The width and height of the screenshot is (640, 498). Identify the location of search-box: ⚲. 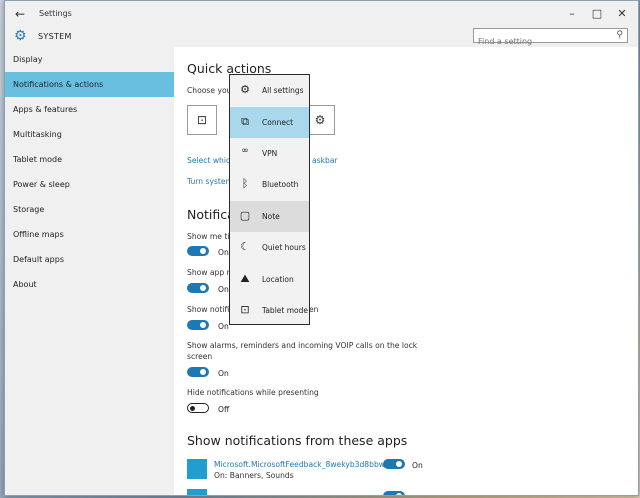
(550, 38).